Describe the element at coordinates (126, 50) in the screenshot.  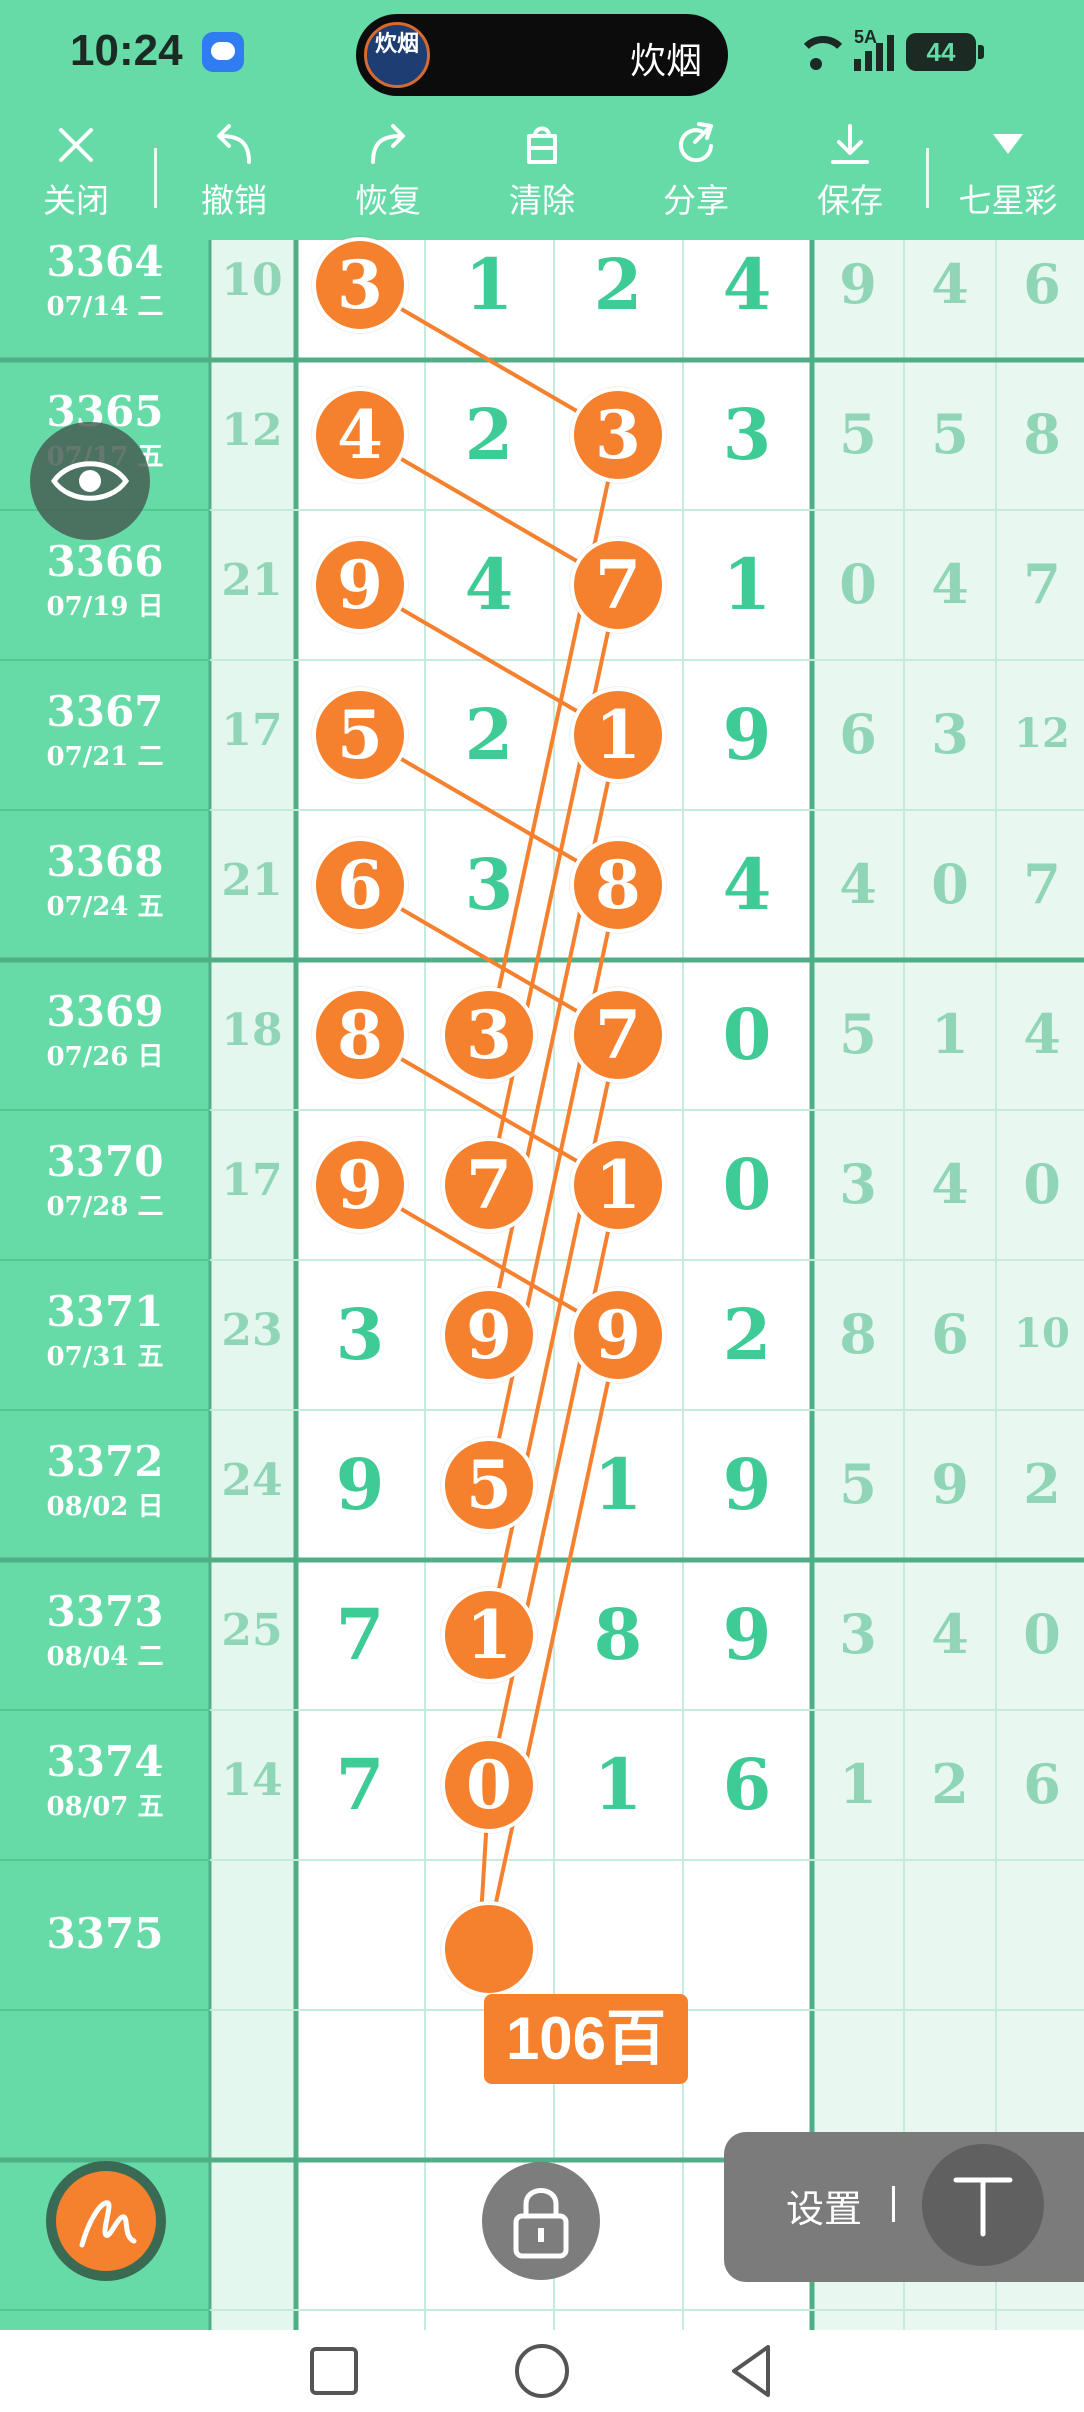
I see `clock: 10:24` at that location.